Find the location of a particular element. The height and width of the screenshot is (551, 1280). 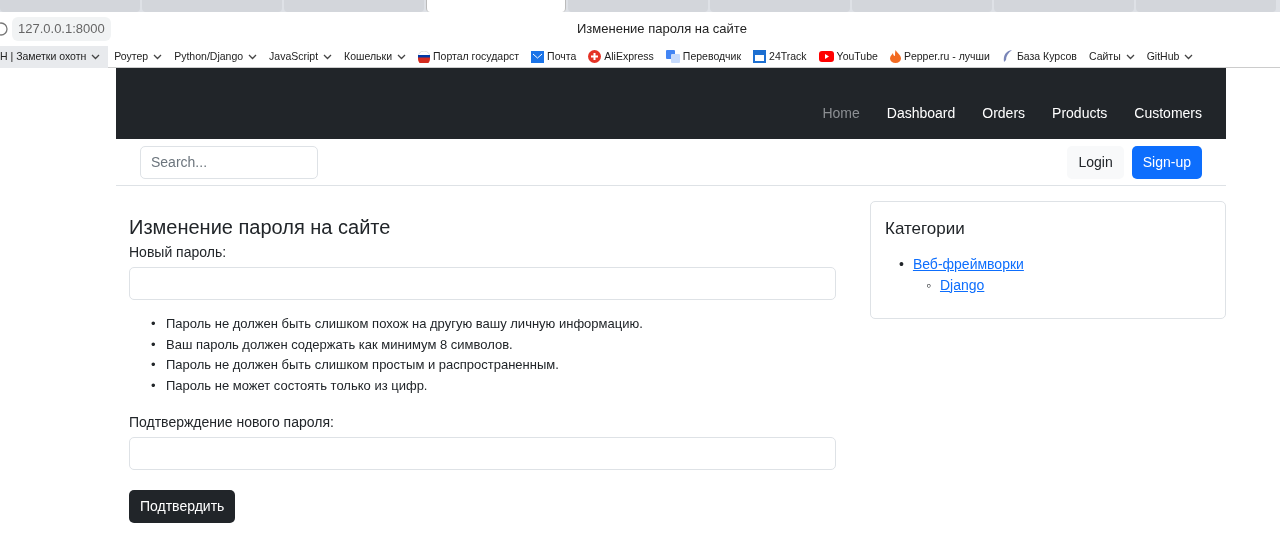

flame-icon is located at coordinates (895, 56).